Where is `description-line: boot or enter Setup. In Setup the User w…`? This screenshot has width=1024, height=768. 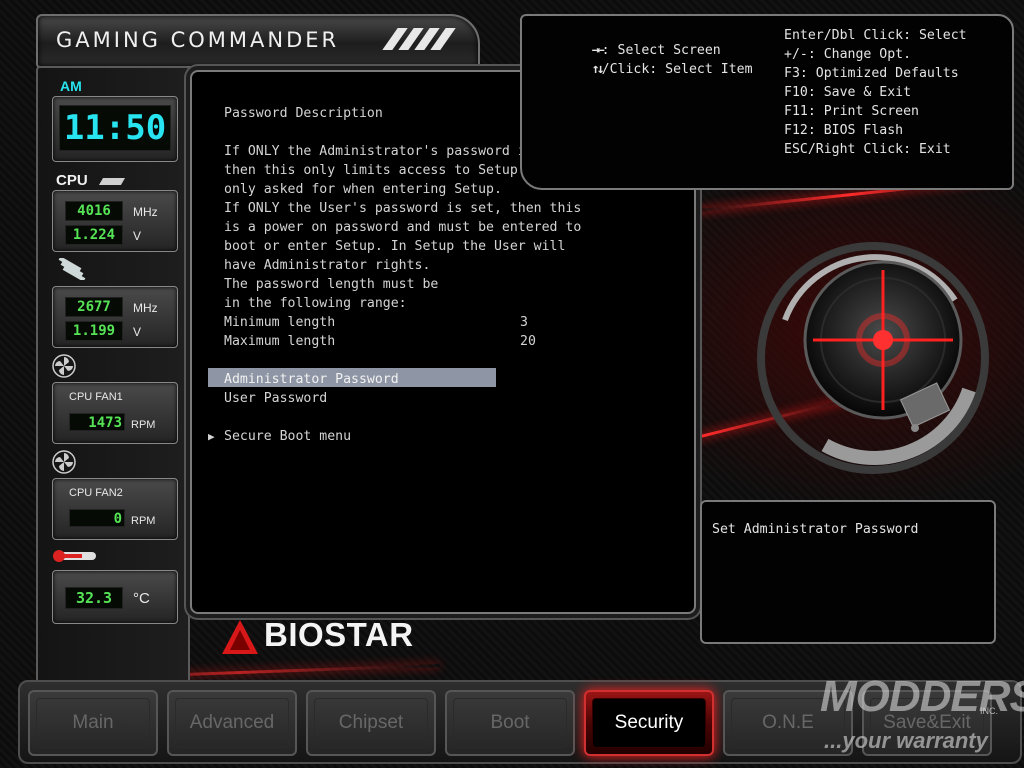 description-line: boot or enter Setup. In Setup the User w… is located at coordinates (395, 246).